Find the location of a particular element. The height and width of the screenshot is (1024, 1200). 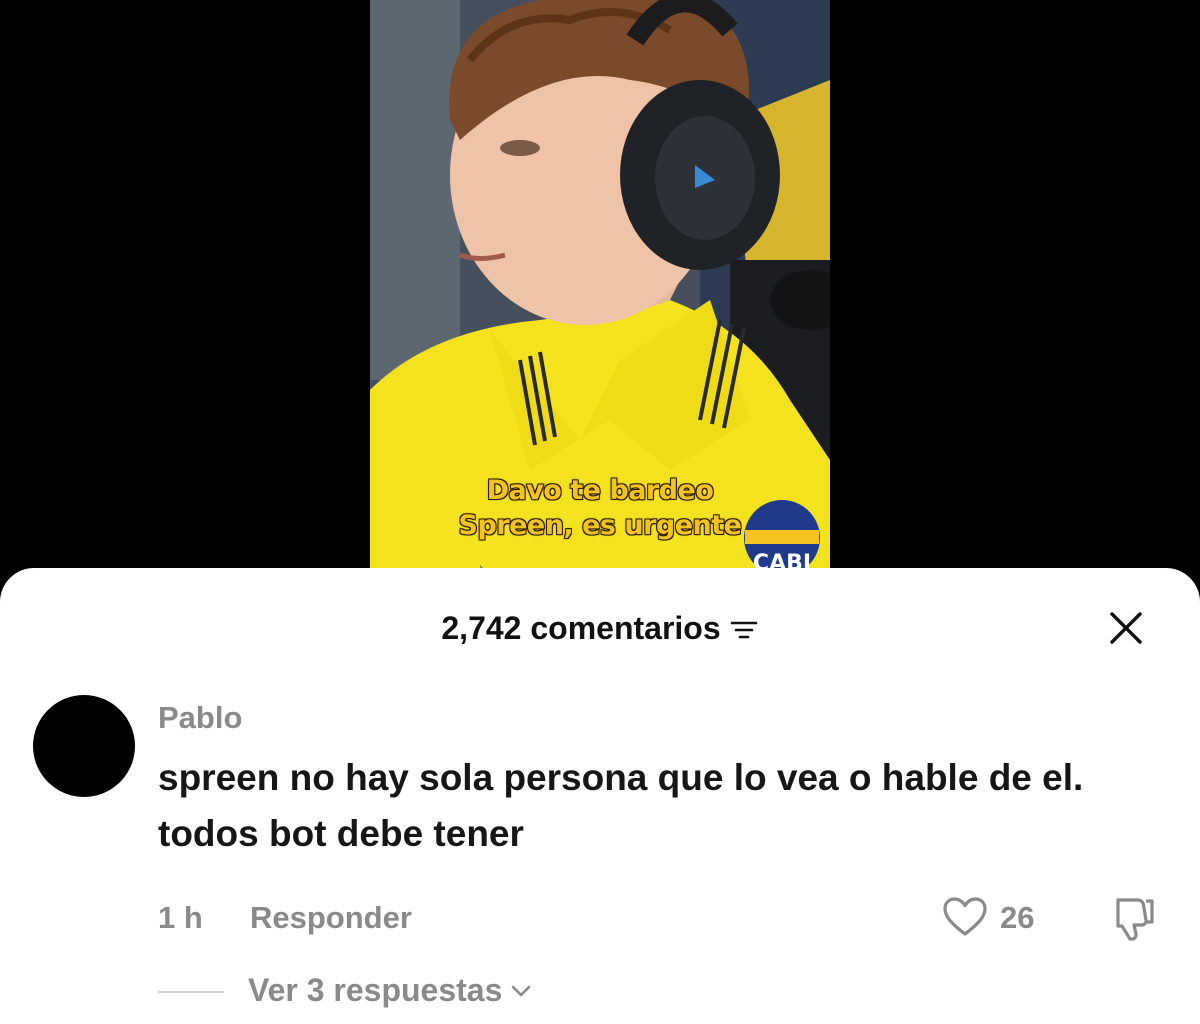

view-replies-button: Ver 3 respuestas is located at coordinates (390, 990).